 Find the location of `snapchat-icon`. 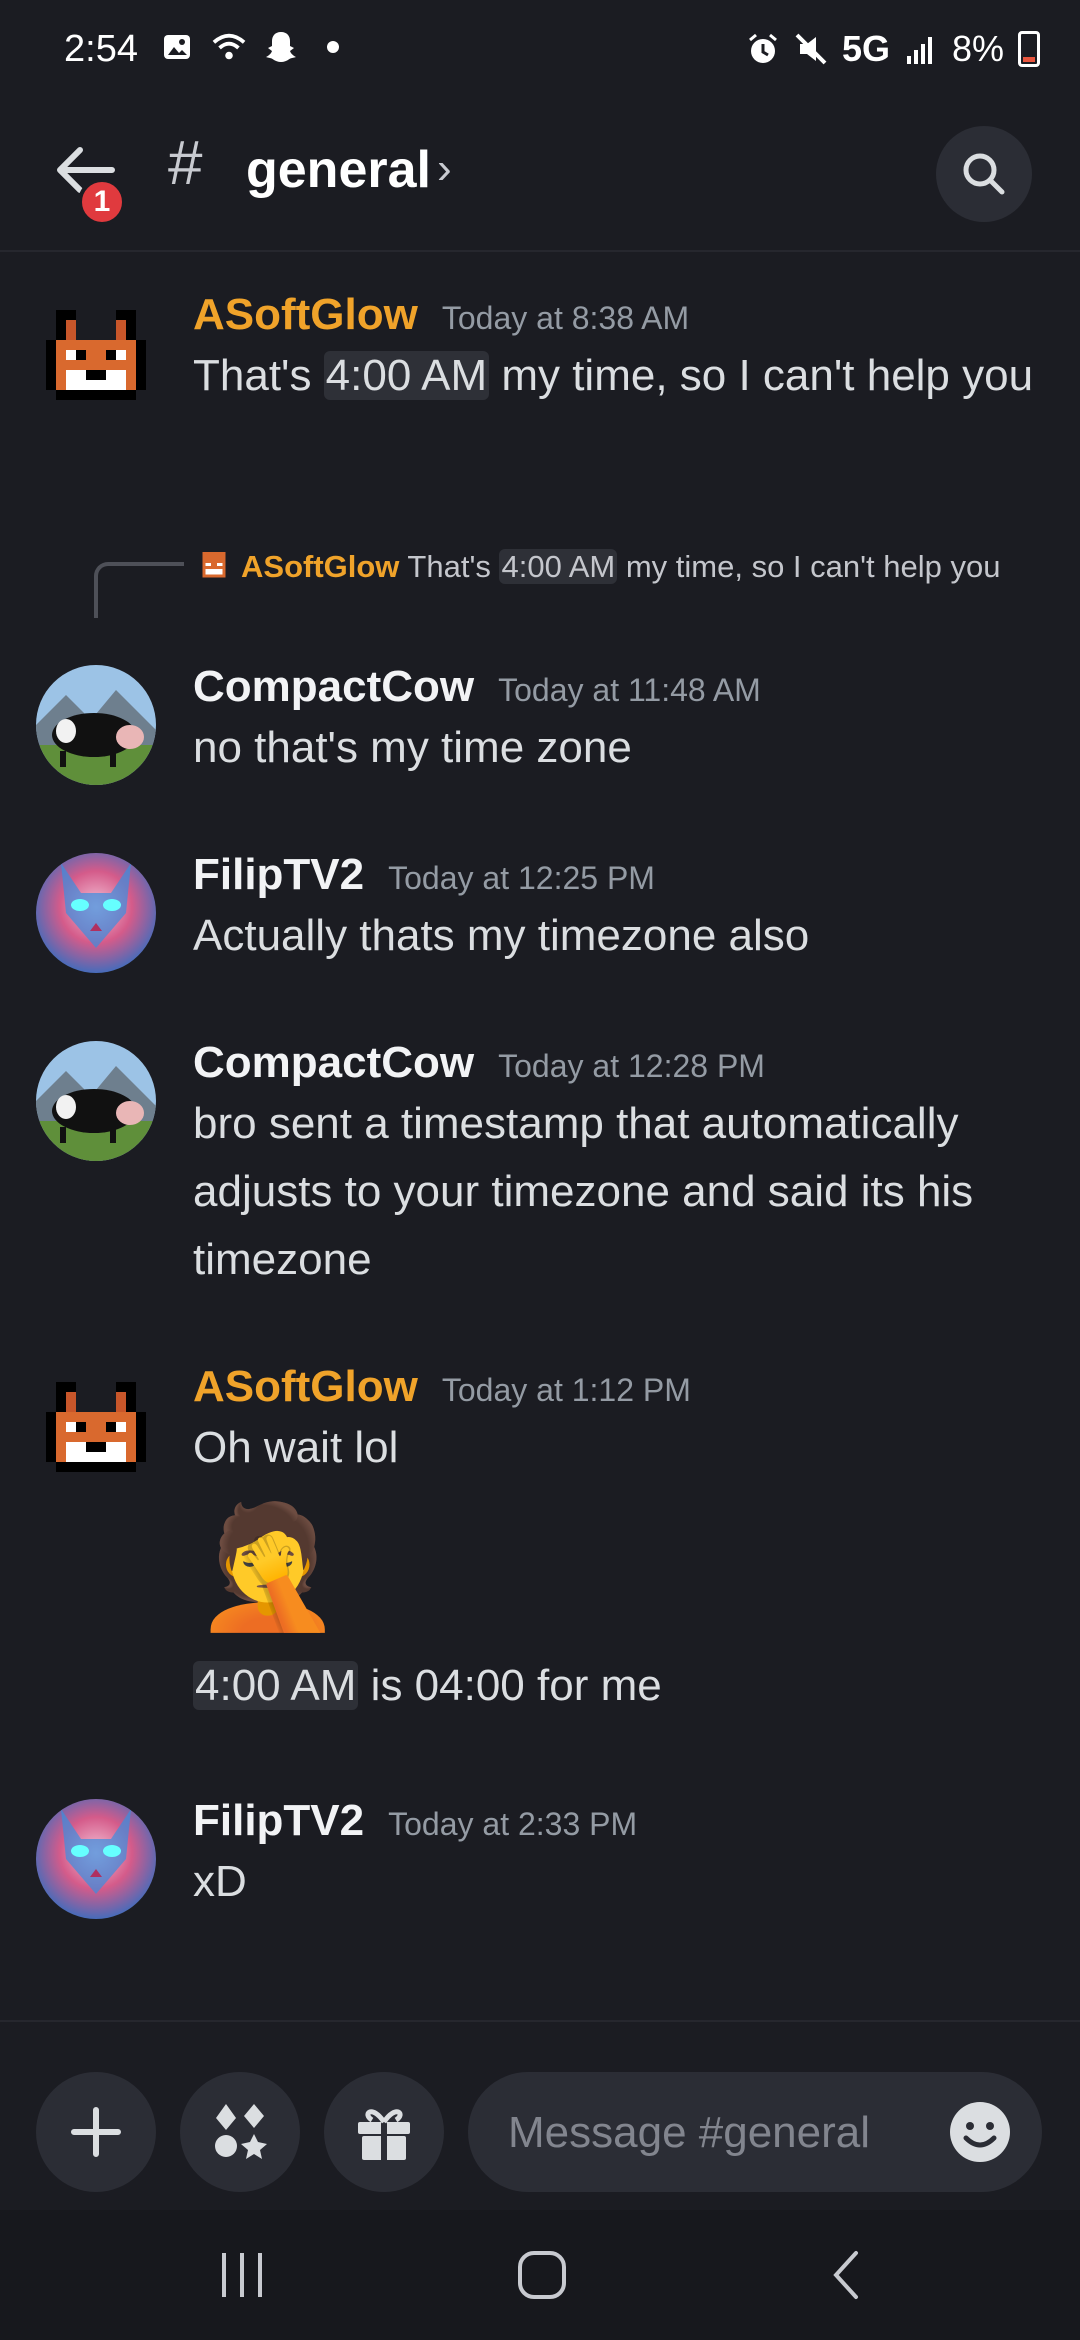

snapchat-icon is located at coordinates (281, 47).